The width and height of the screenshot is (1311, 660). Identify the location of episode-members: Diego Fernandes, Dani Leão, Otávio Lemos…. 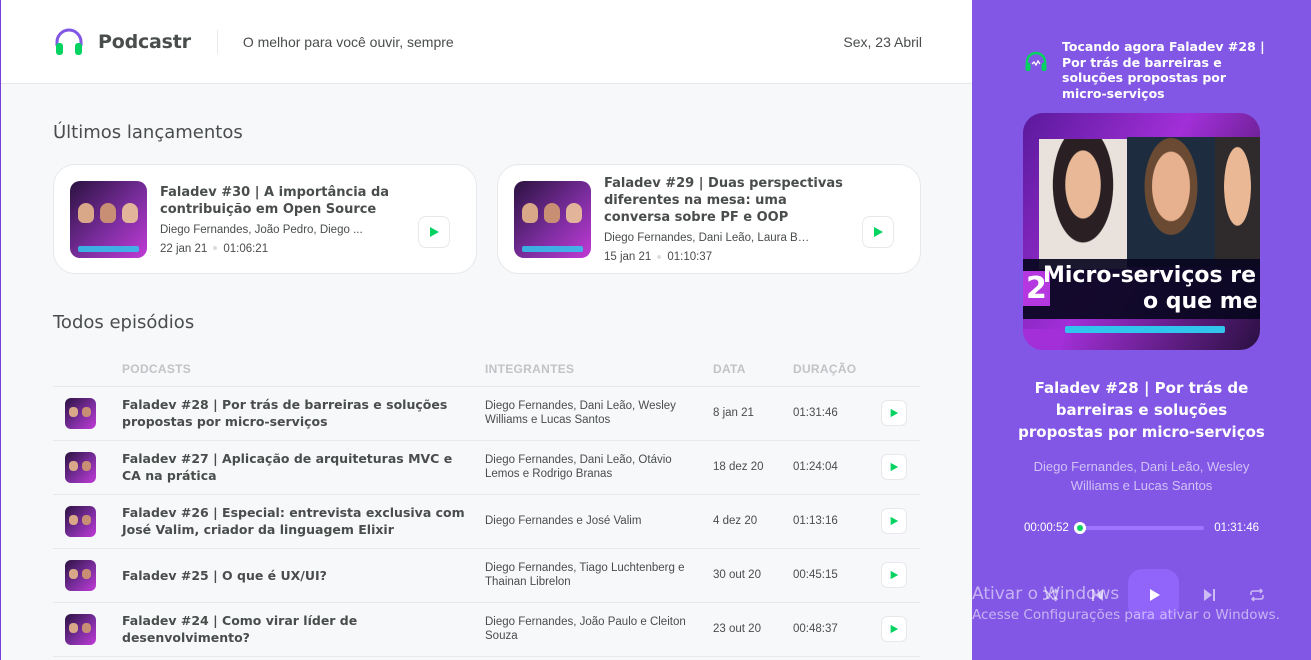
(599, 467).